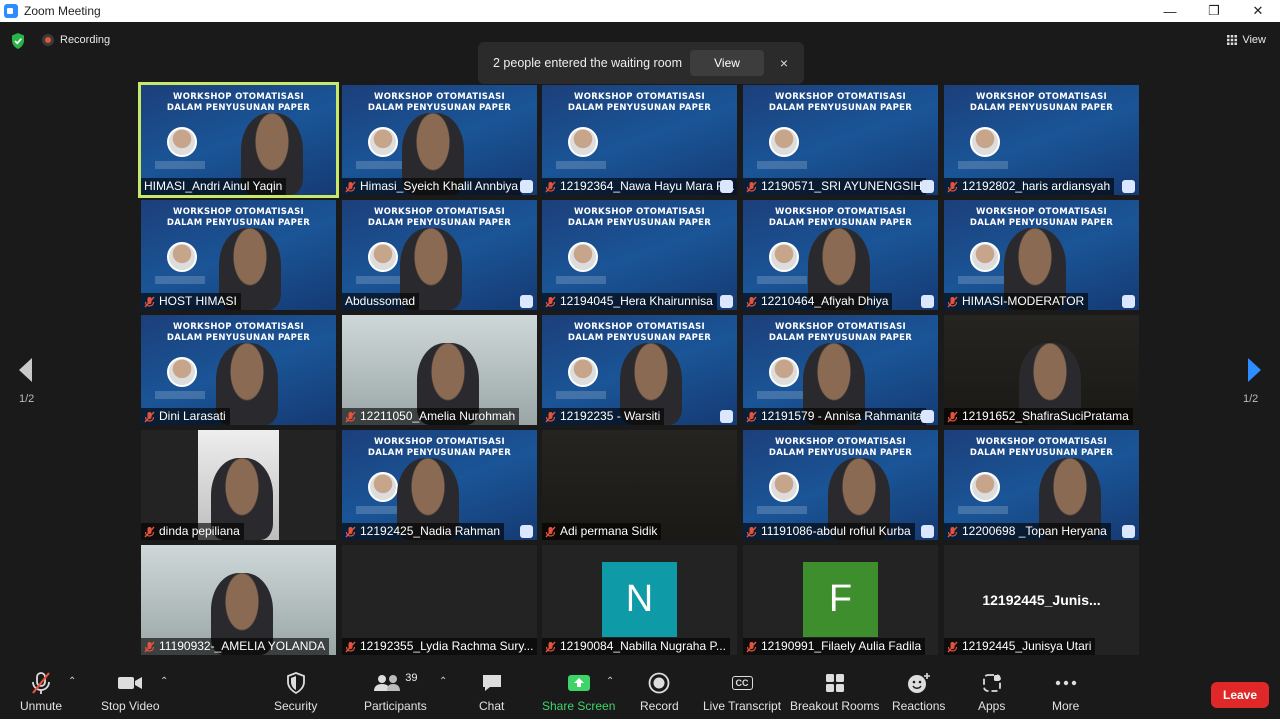 This screenshot has height=719, width=1280. I want to click on zoom-app-icon, so click(11, 11).